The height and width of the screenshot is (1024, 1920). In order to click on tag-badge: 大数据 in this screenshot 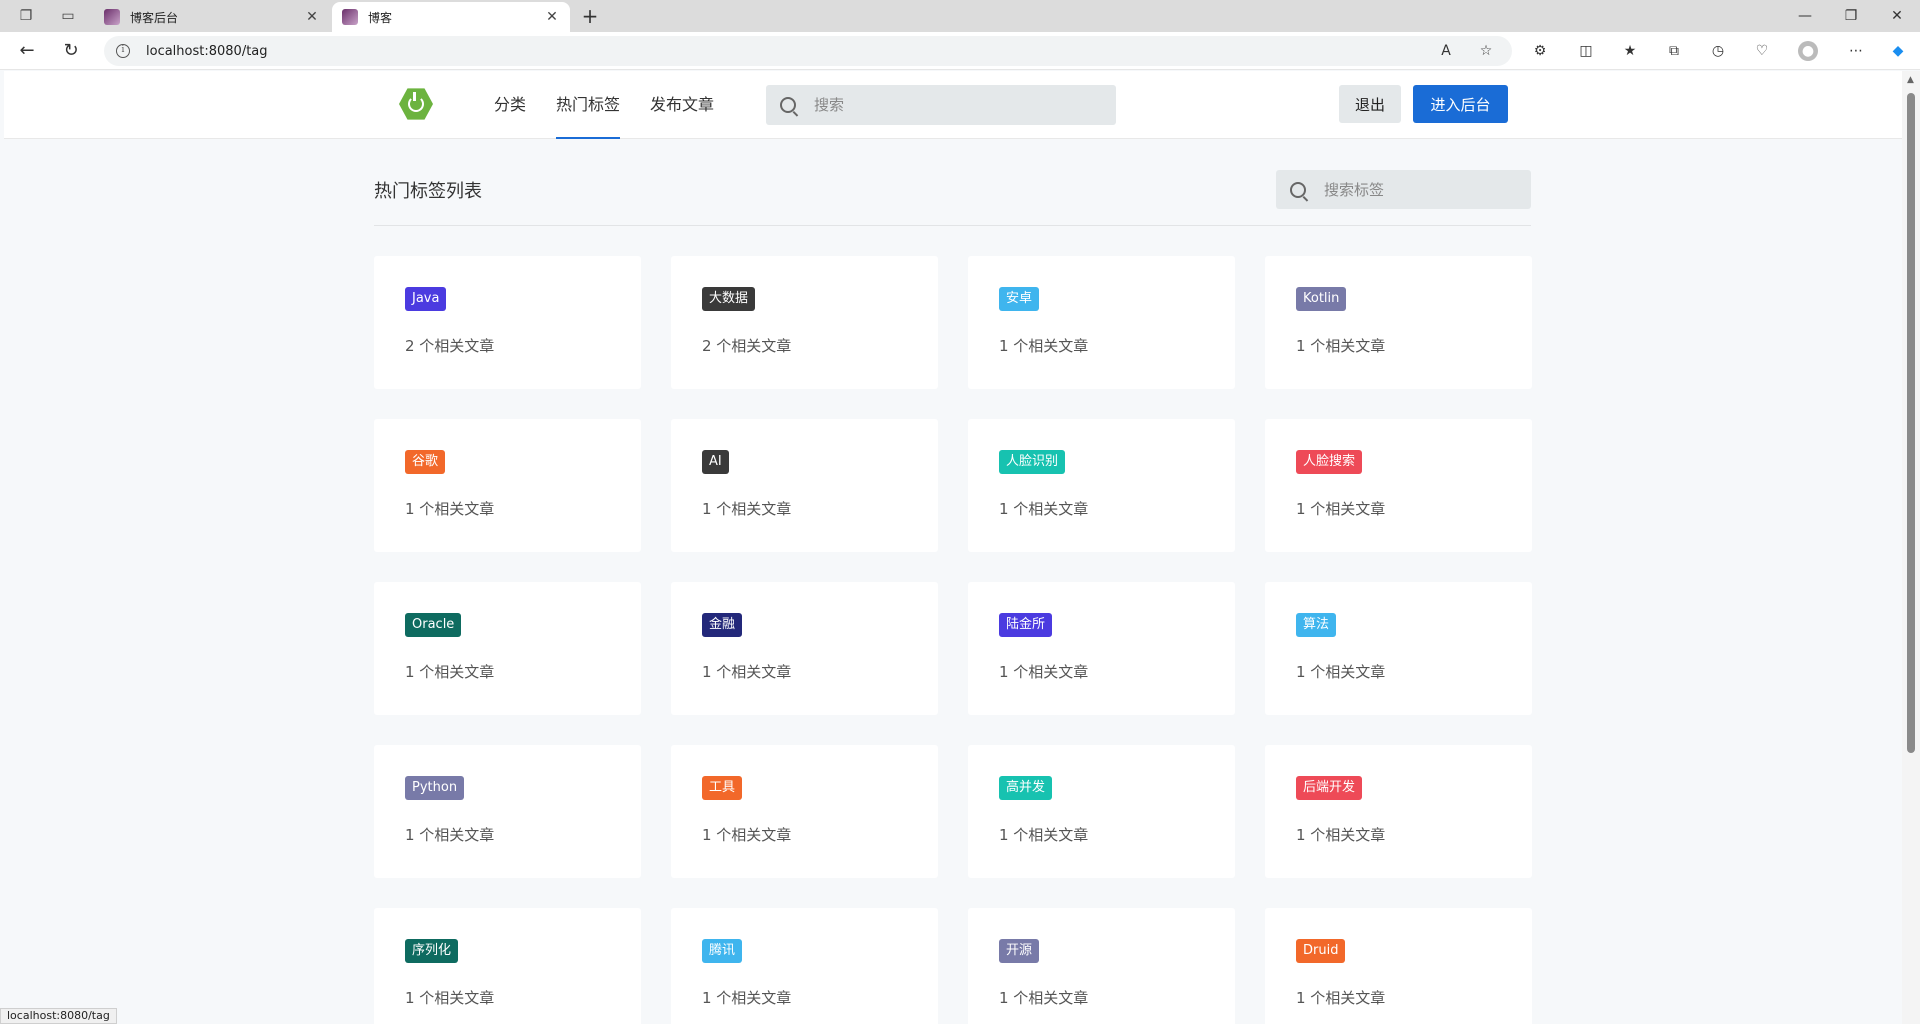, I will do `click(729, 299)`.